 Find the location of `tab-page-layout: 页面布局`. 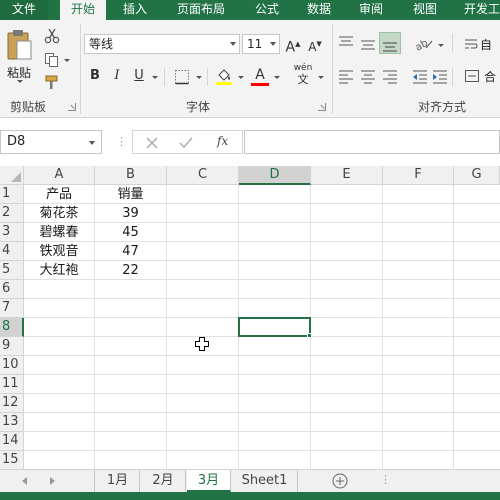

tab-page-layout: 页面布局 is located at coordinates (201, 10).